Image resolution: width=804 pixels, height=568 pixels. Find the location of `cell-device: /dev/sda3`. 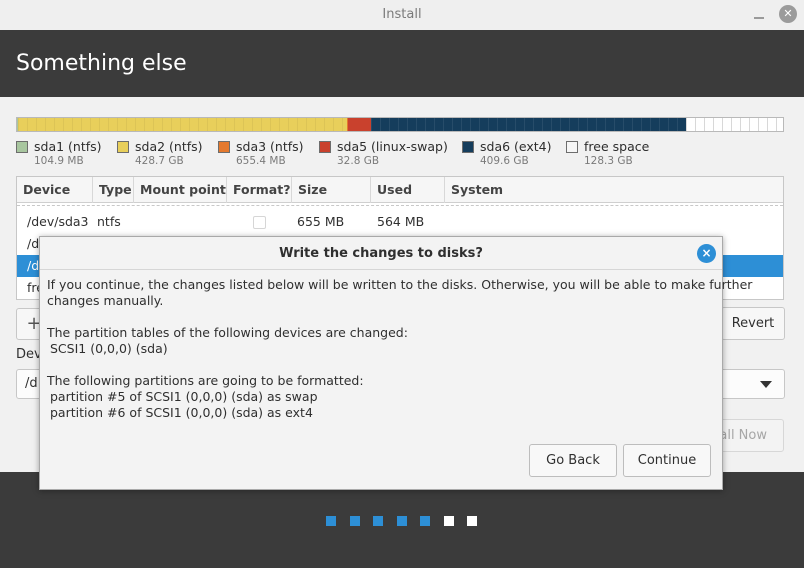

cell-device: /dev/sda3 is located at coordinates (58, 221).